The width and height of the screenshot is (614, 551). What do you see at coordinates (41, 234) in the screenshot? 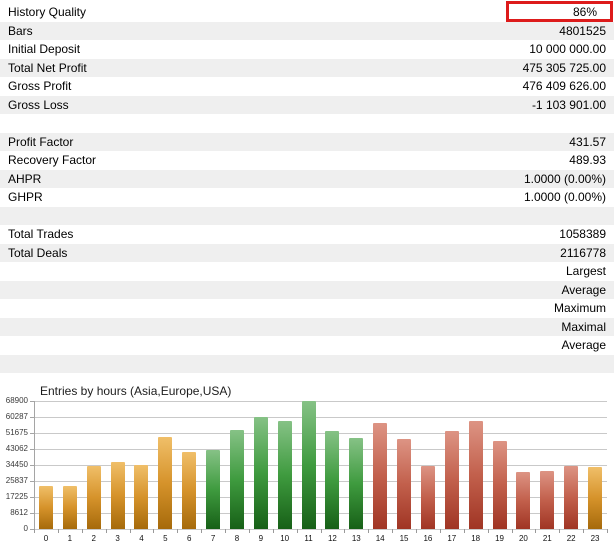
I see `row-label: Total Trades` at bounding box center [41, 234].